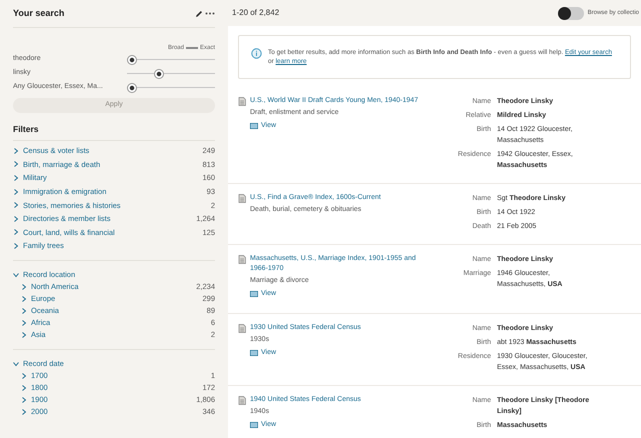 The width and height of the screenshot is (641, 438). What do you see at coordinates (571, 13) in the screenshot?
I see `toggle-switch` at bounding box center [571, 13].